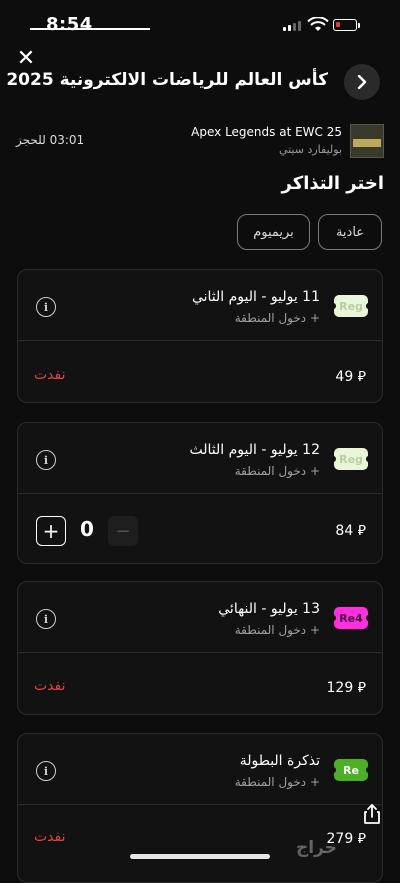  Describe the element at coordinates (266, 132) in the screenshot. I see `event-name: Apex Legends at EWC 25` at that location.